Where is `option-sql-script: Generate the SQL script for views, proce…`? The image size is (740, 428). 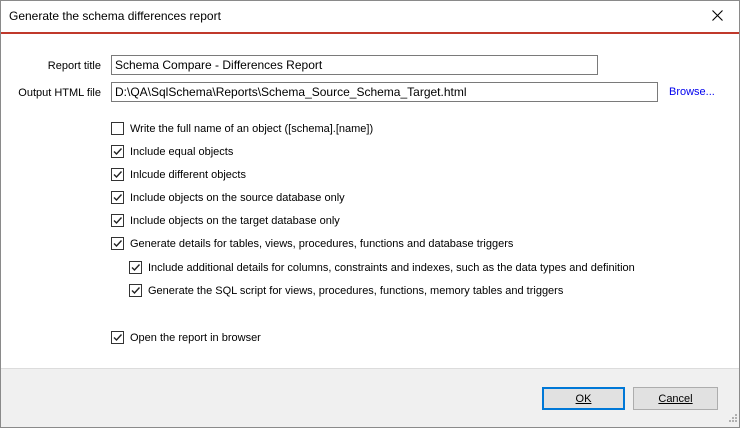 option-sql-script: Generate the SQL script for views, proce… is located at coordinates (346, 290).